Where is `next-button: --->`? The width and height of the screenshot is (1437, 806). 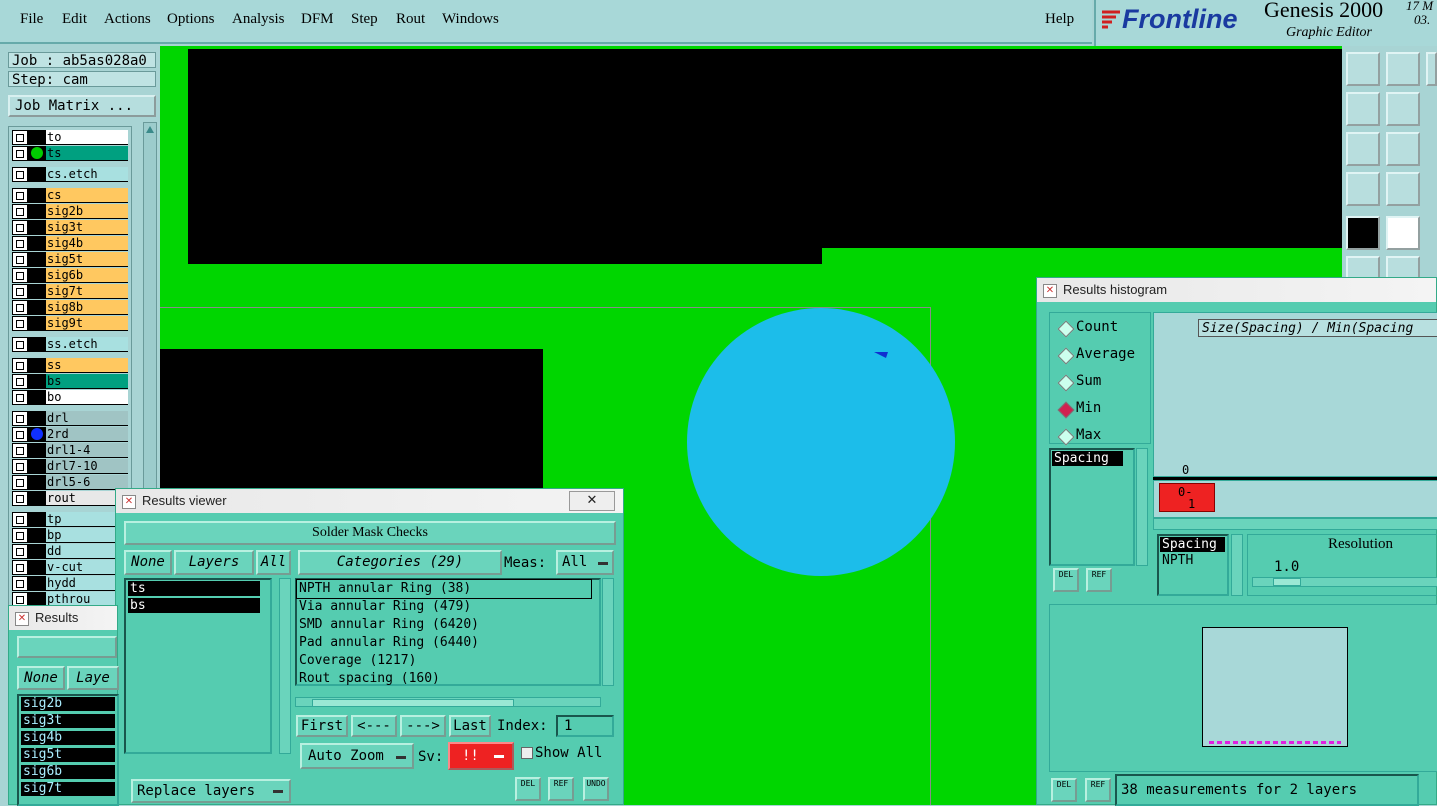 next-button: ---> is located at coordinates (423, 726).